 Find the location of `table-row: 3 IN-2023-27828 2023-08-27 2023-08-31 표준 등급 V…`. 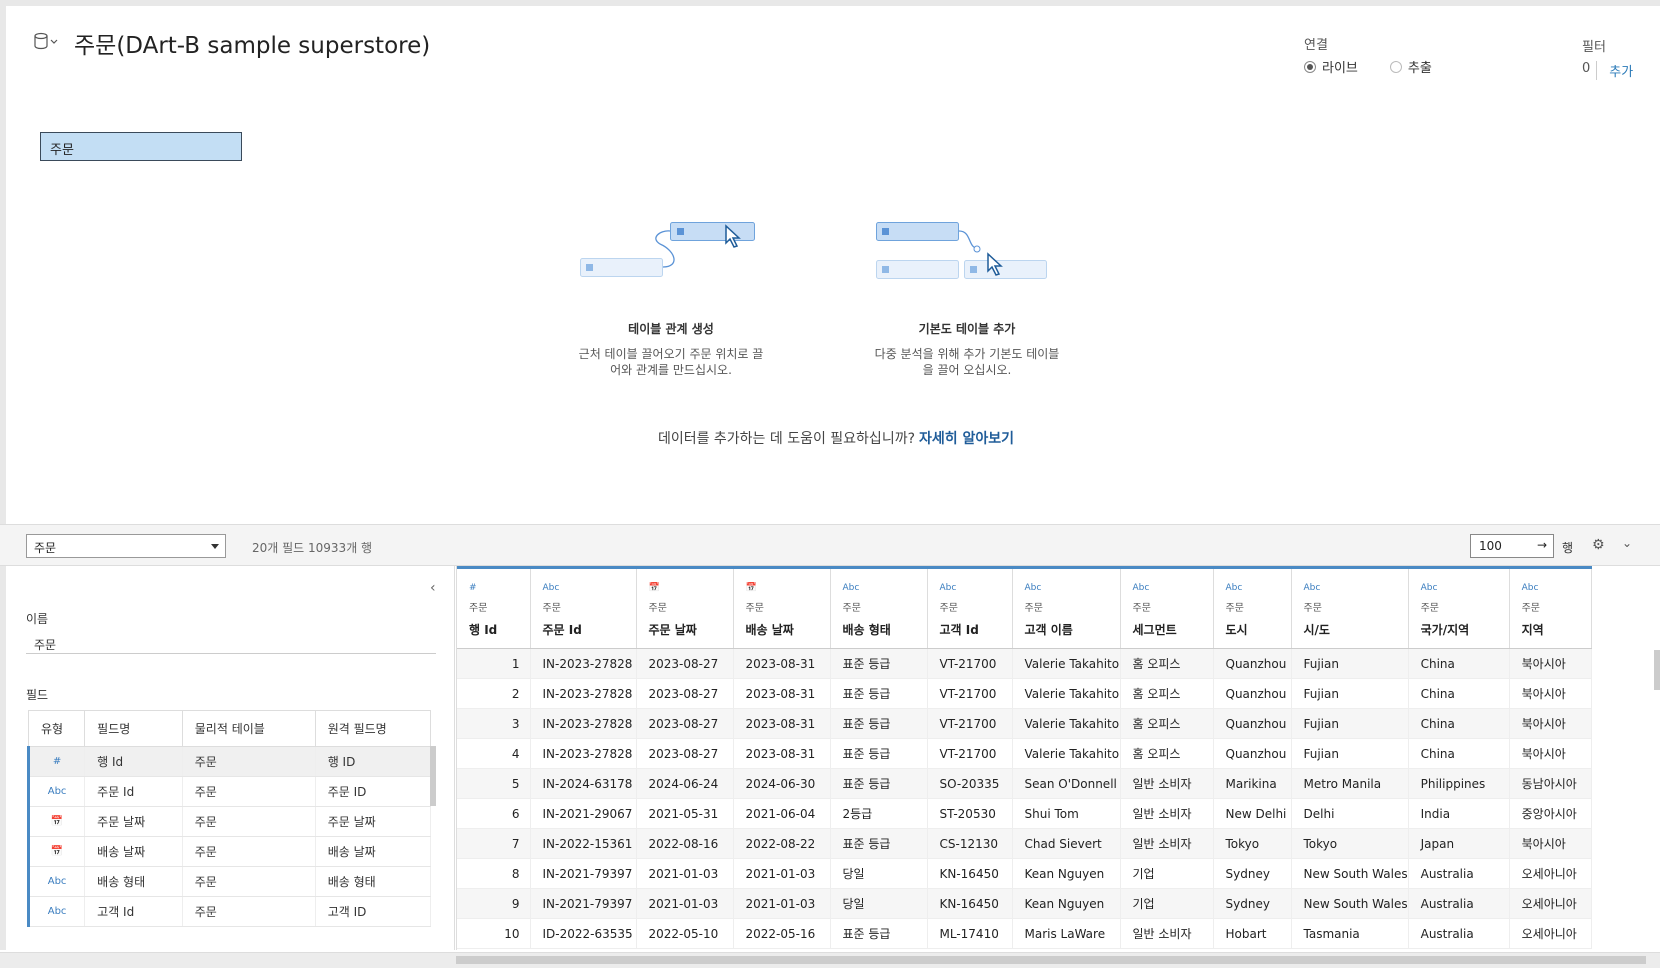

table-row: 3 IN-2023-27828 2023-08-27 2023-08-31 표준 등급 V… is located at coordinates (1024, 723).